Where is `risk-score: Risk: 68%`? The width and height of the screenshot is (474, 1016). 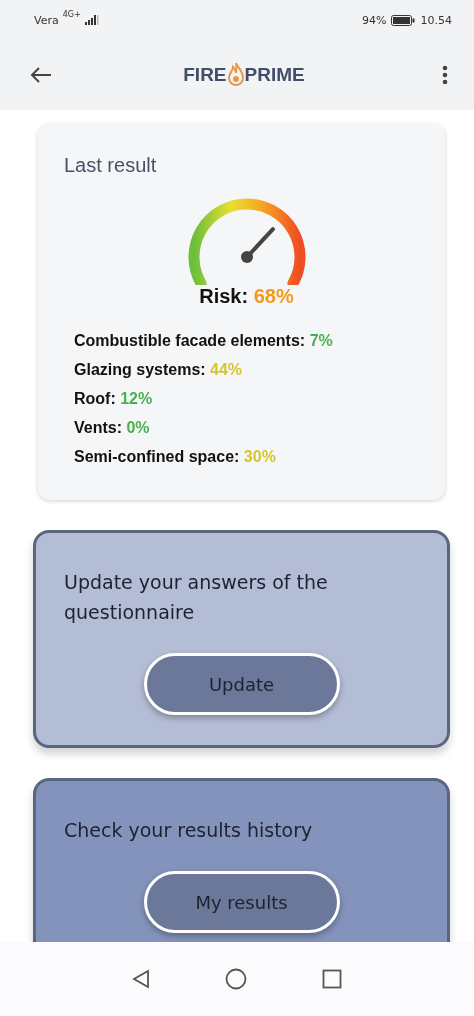
risk-score: Risk: 68% is located at coordinates (246, 296).